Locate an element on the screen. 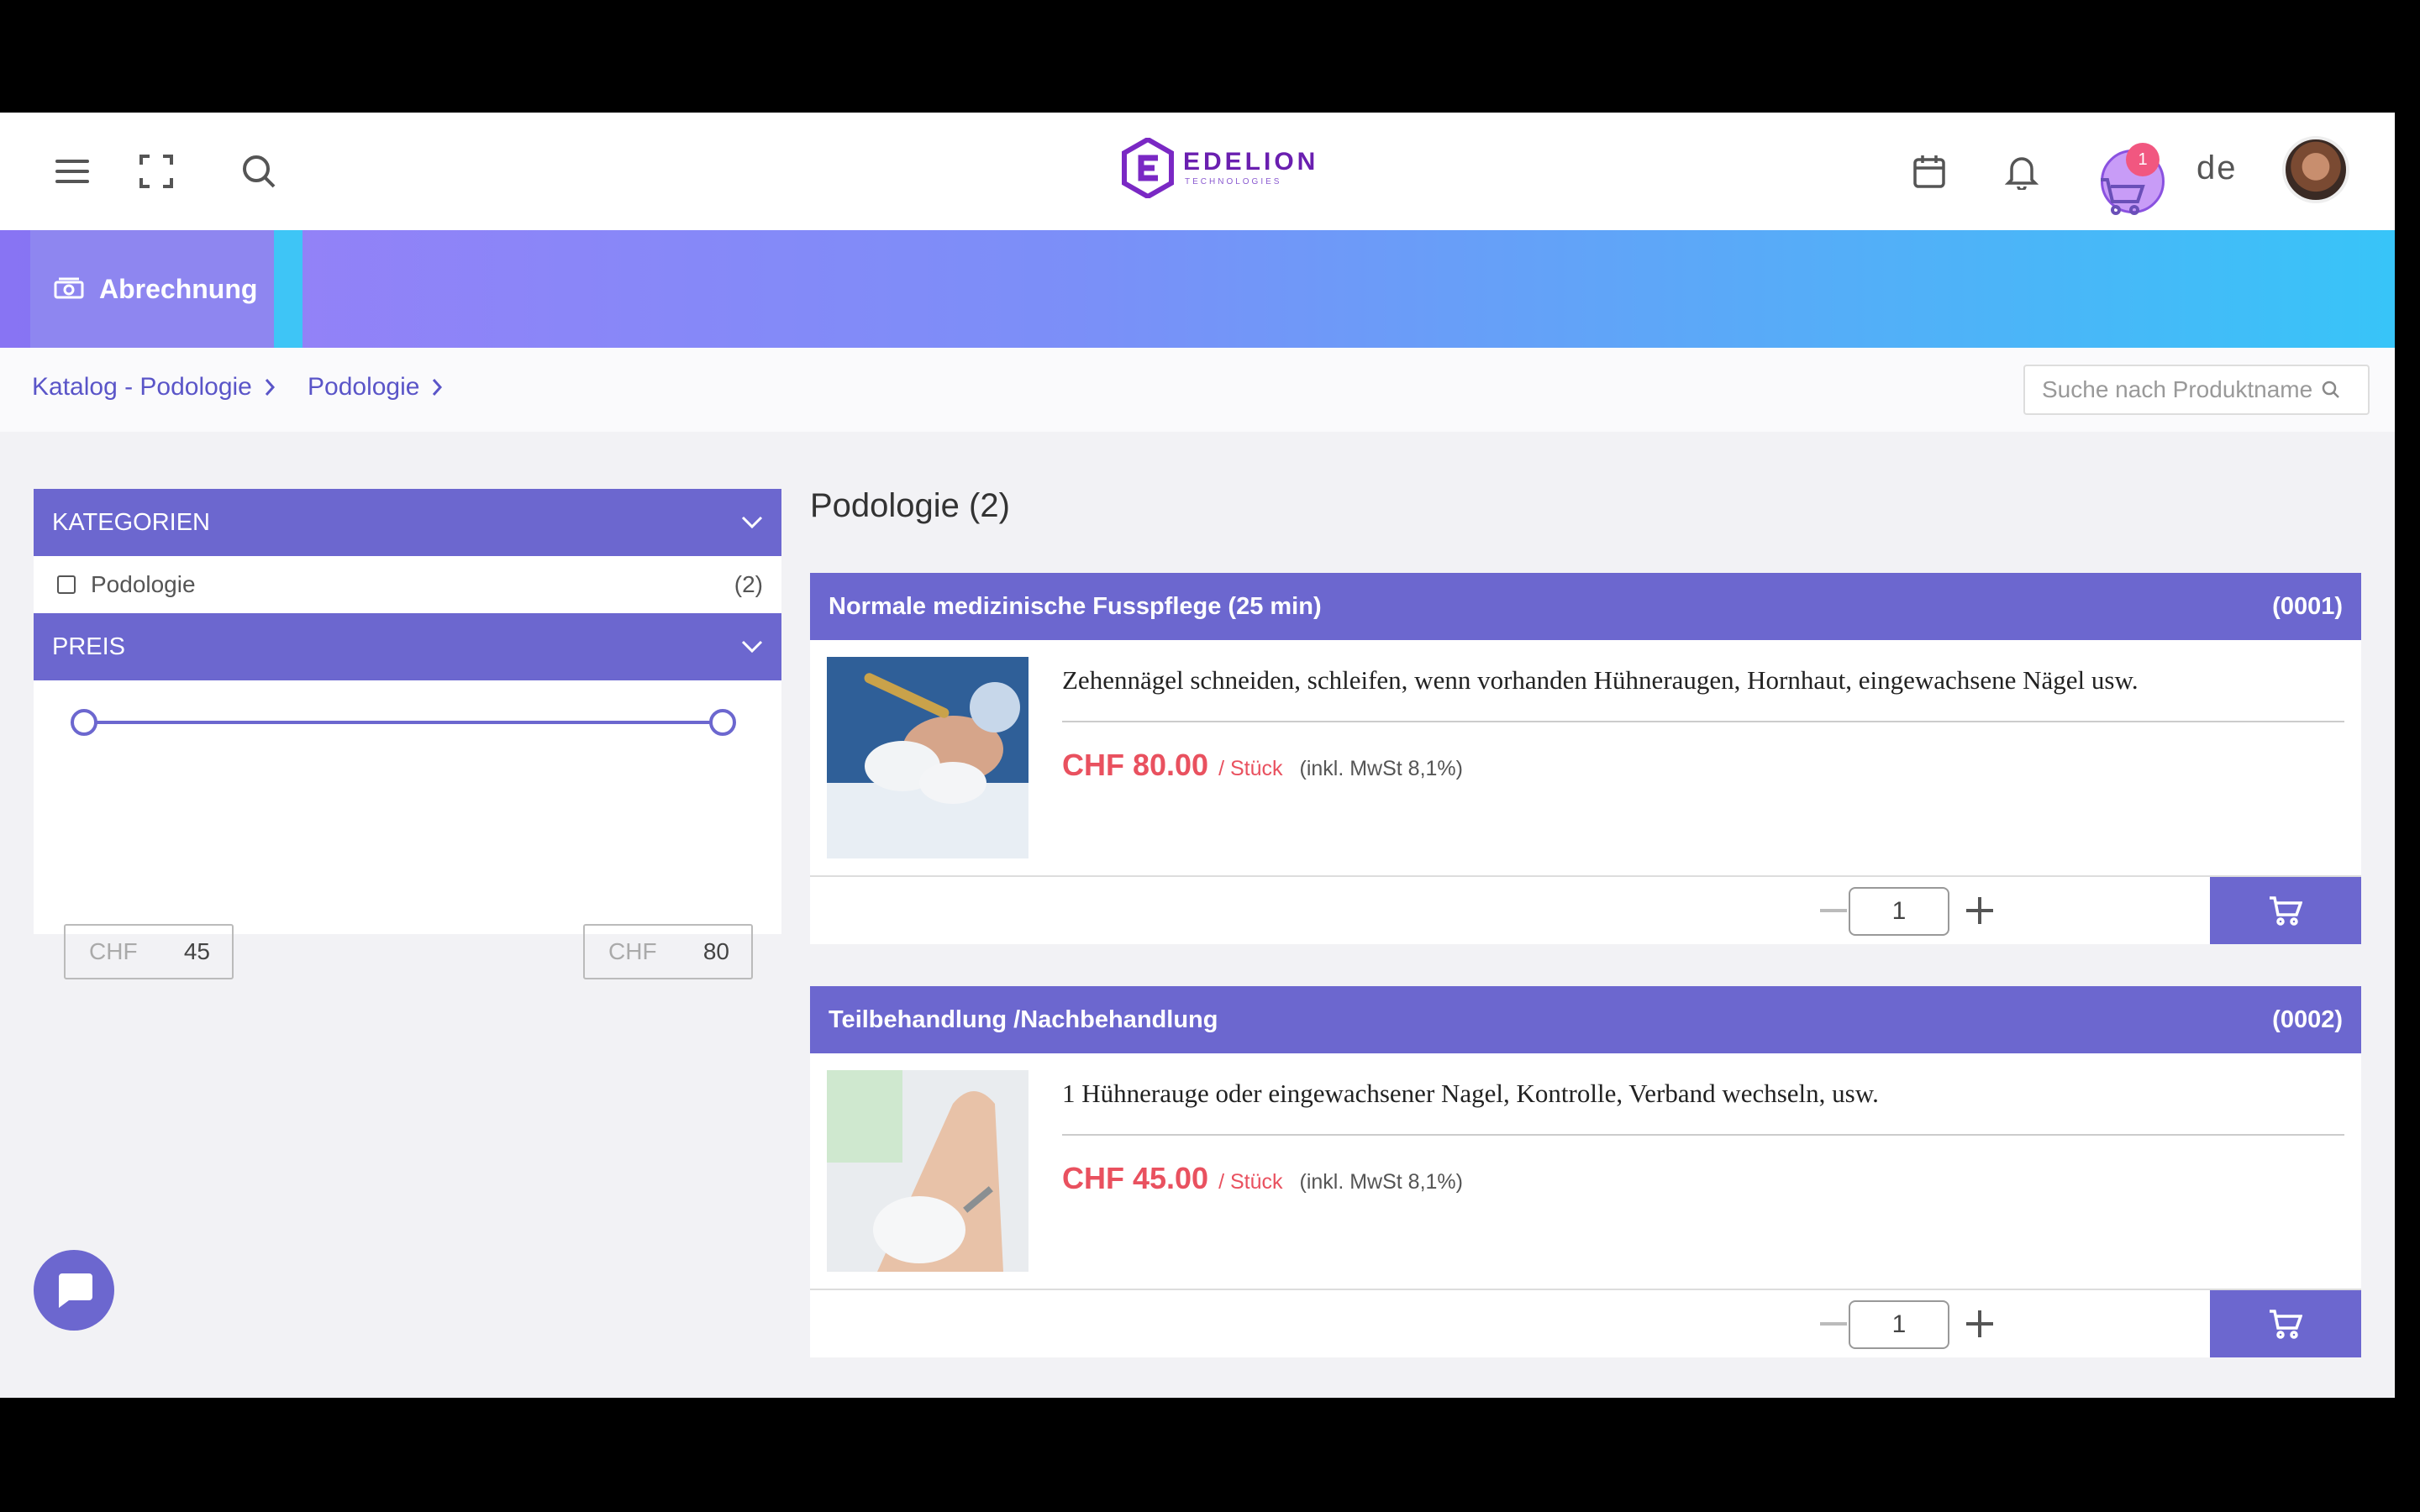 The width and height of the screenshot is (2420, 1512). breadcrumb-item: Podologie is located at coordinates (375, 387).